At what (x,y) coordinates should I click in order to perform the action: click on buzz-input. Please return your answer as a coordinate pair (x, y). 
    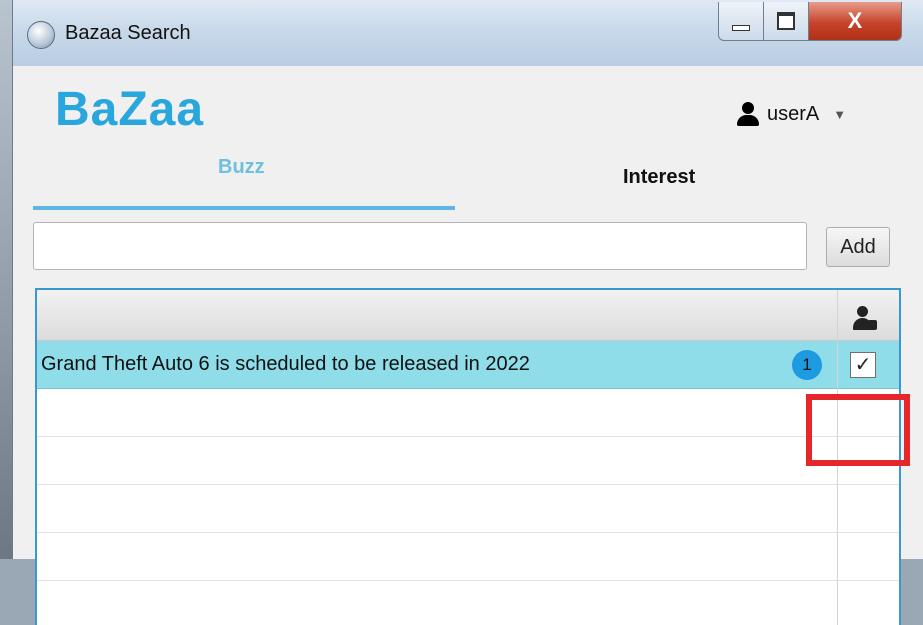
    Looking at the image, I should click on (420, 246).